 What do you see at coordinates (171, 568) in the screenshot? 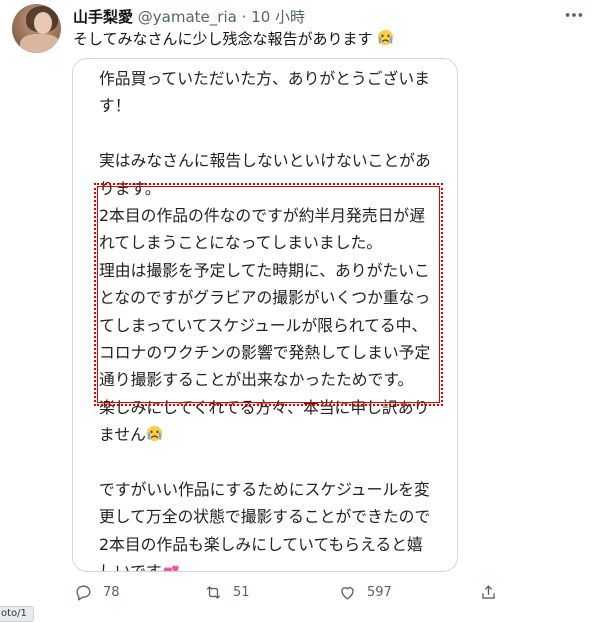
I see `two-hearts-icon` at bounding box center [171, 568].